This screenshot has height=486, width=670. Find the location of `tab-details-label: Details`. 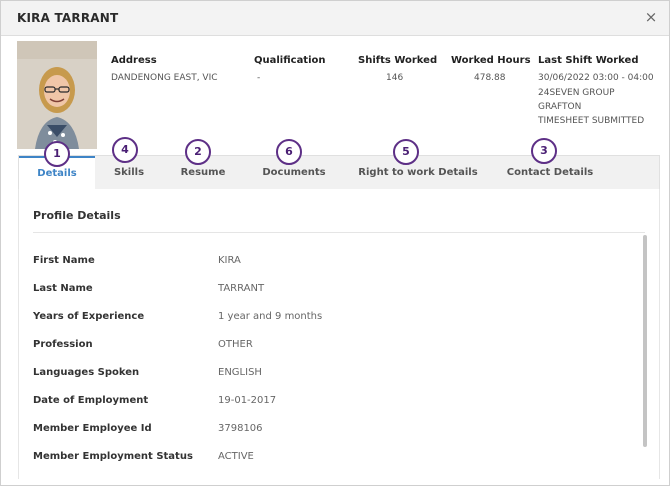

tab-details-label: Details is located at coordinates (57, 173).